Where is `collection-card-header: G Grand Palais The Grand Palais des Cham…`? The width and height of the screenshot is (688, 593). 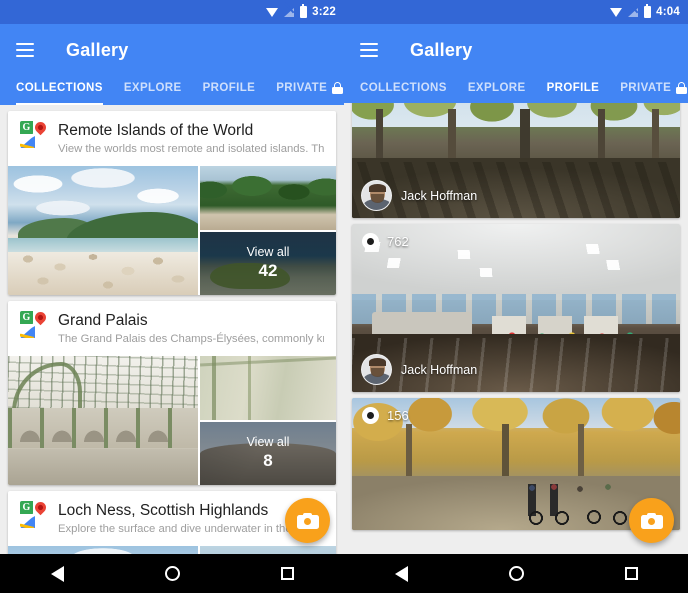
collection-card-header: G Grand Palais The Grand Palais des Cham… is located at coordinates (172, 328).